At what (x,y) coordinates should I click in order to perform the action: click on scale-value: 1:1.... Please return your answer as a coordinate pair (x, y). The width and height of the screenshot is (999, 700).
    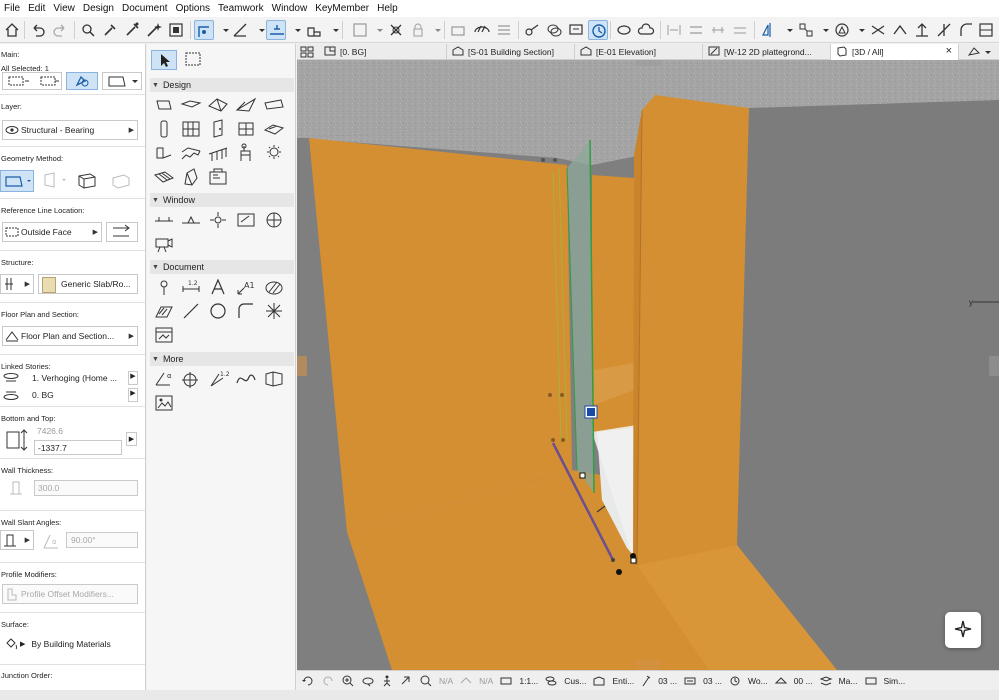
    Looking at the image, I should click on (528, 681).